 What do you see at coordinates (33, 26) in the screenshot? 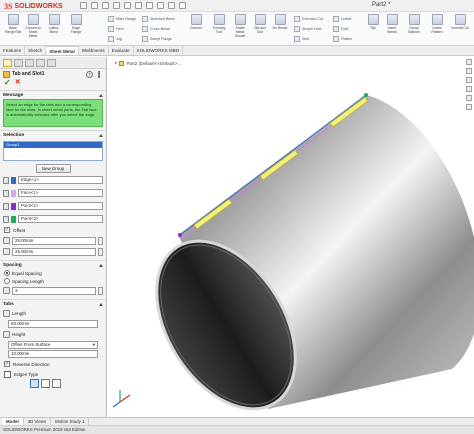
I see `ribbon-button-1: Convert to Sheet Metal` at bounding box center [33, 26].